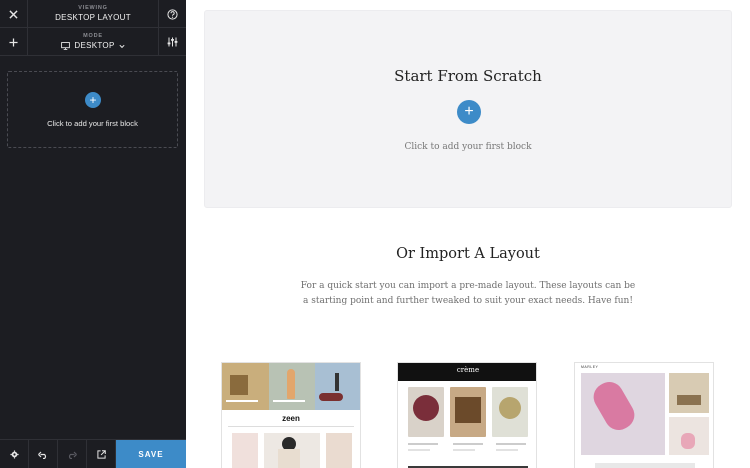  I want to click on zeen-nav, so click(291, 426).